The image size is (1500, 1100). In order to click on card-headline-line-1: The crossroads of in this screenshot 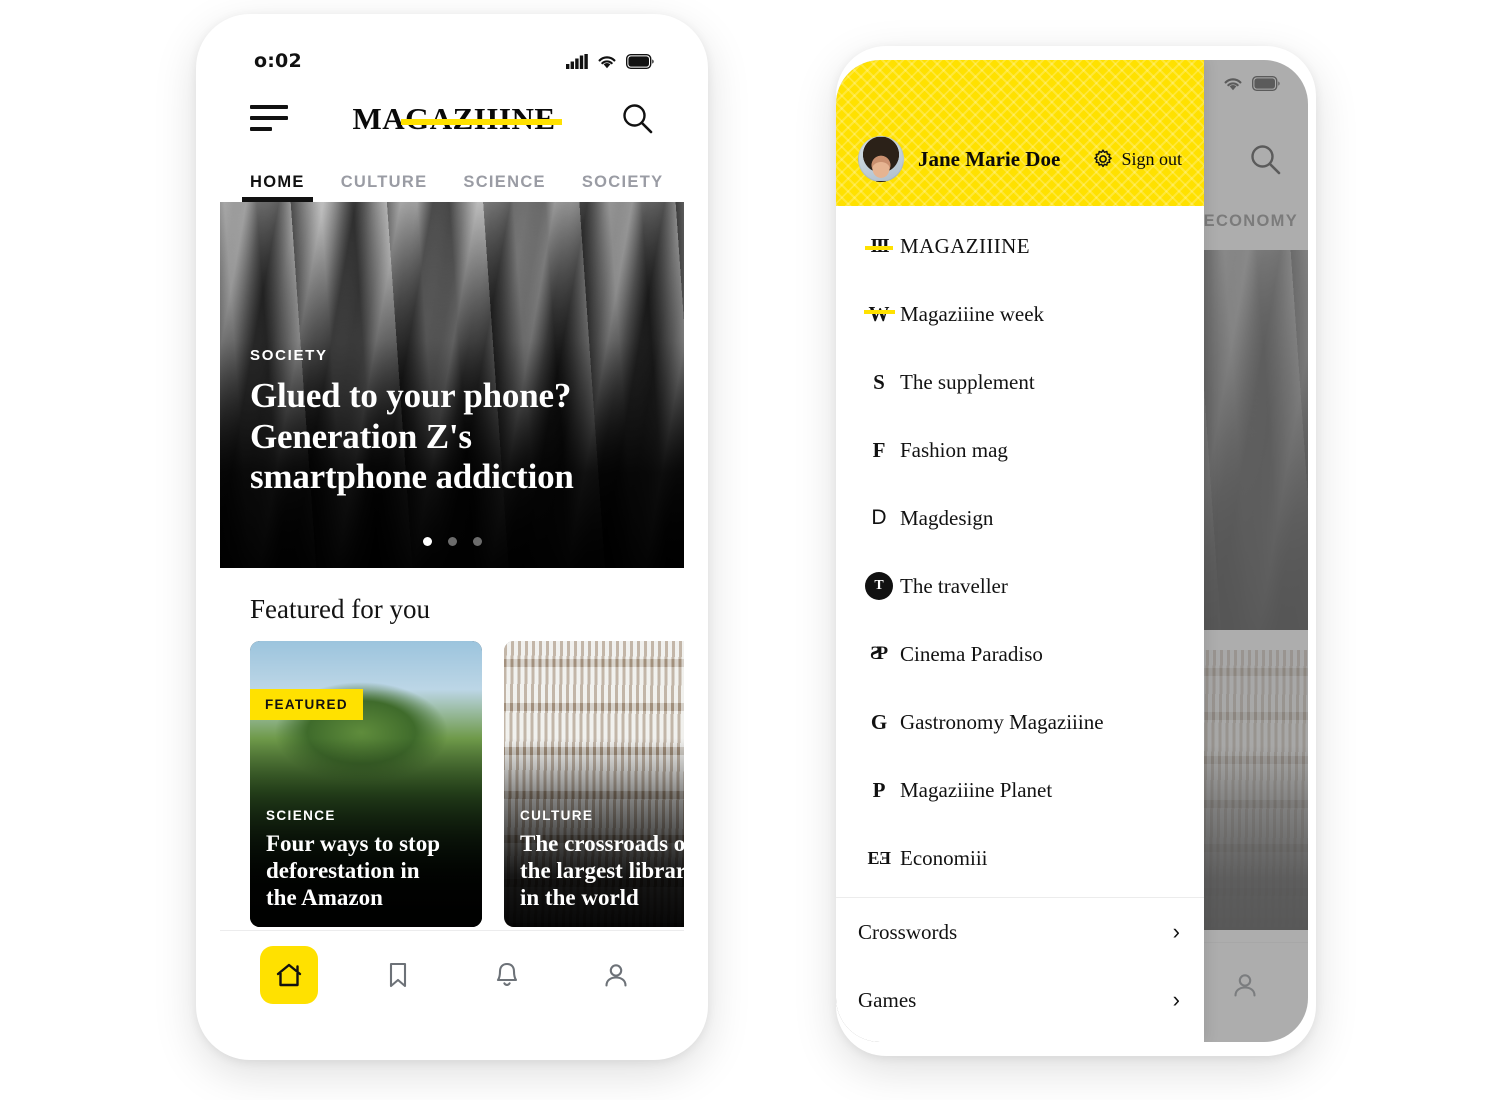, I will do `click(602, 843)`.